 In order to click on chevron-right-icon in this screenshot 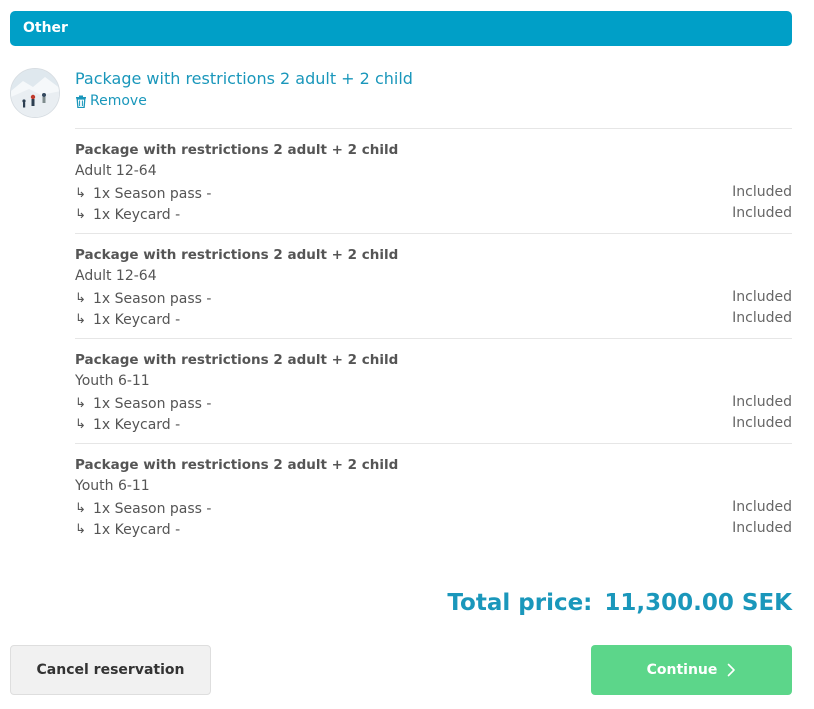, I will do `click(732, 670)`.